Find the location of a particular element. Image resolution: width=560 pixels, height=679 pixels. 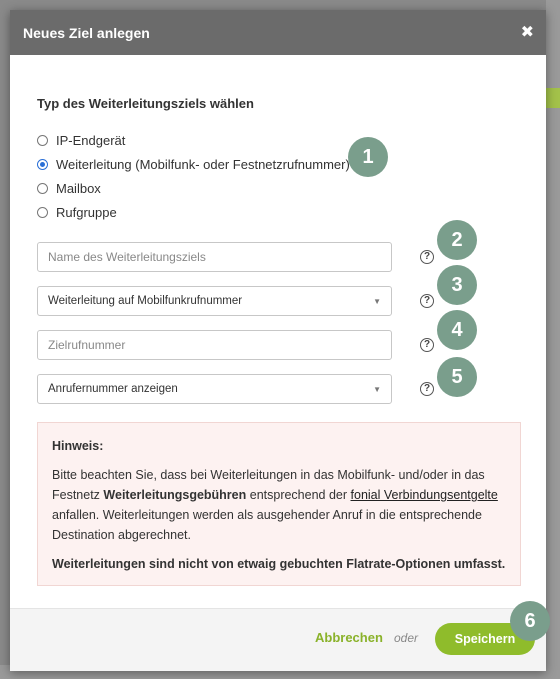

radio-button-checked is located at coordinates (42, 164).